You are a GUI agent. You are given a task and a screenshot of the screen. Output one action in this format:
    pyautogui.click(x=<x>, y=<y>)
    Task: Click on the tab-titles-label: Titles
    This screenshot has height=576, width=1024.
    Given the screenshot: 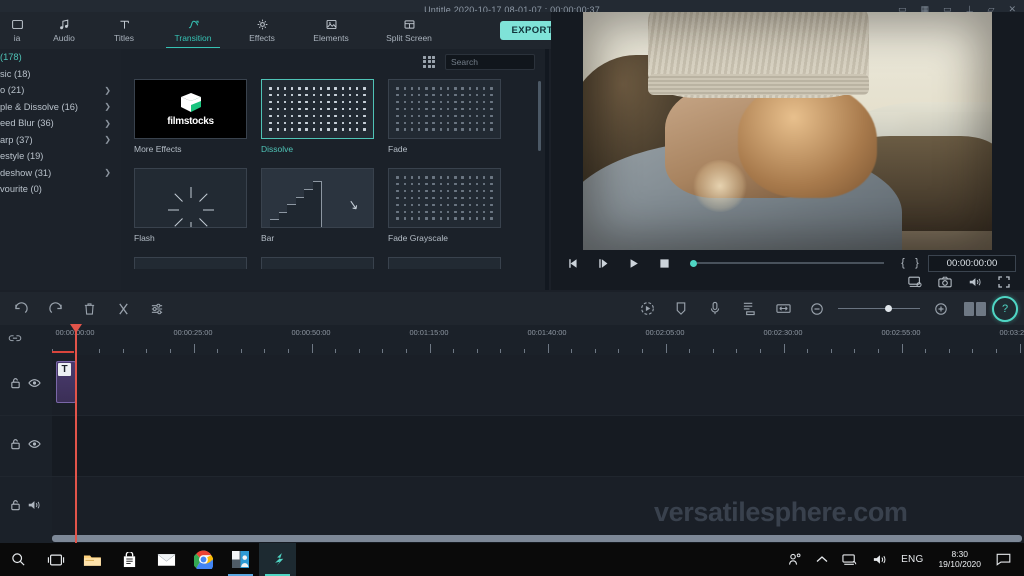 What is the action you would take?
    pyautogui.click(x=124, y=38)
    